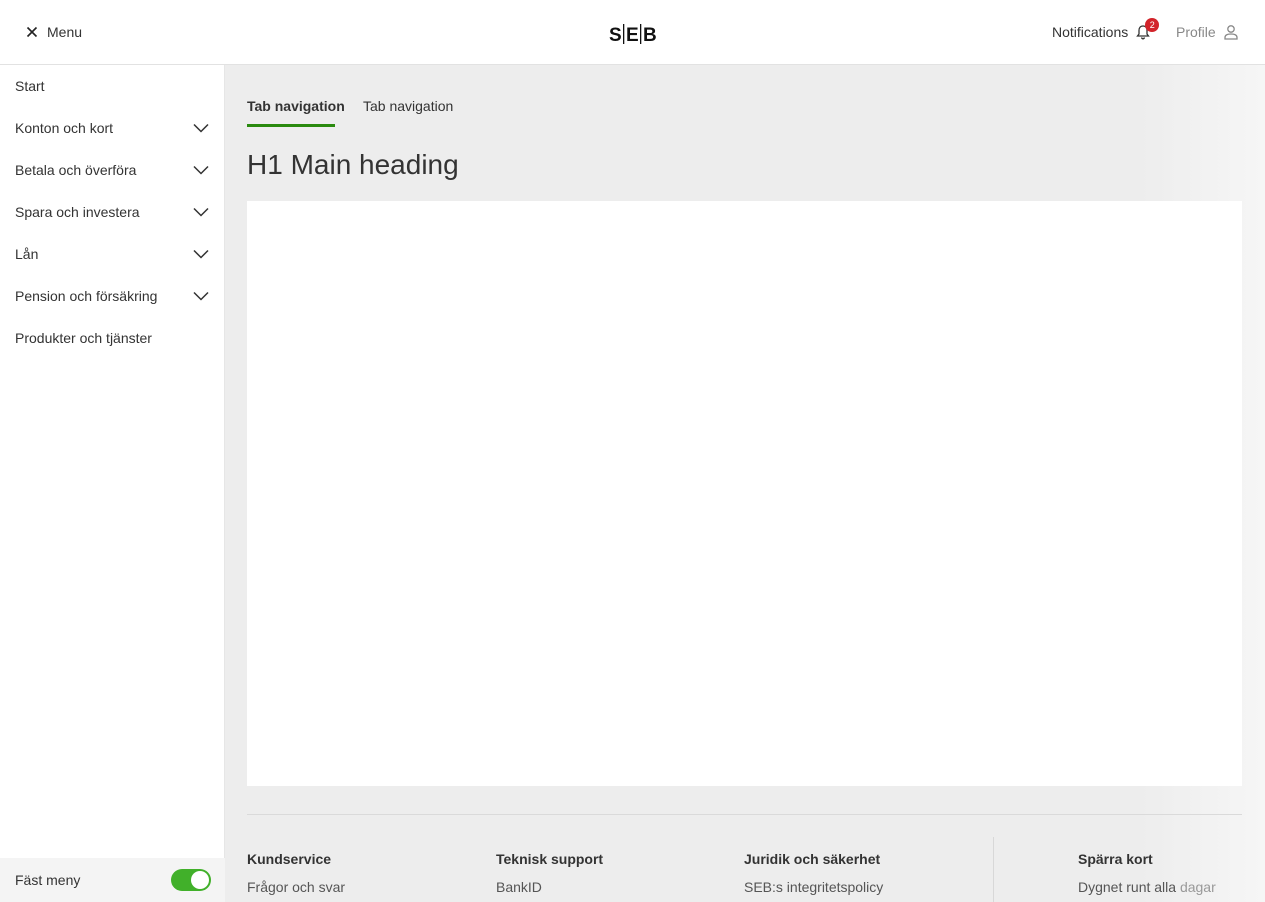 The width and height of the screenshot is (1265, 902). I want to click on notifications-button: Notifications 2, so click(1106, 29).